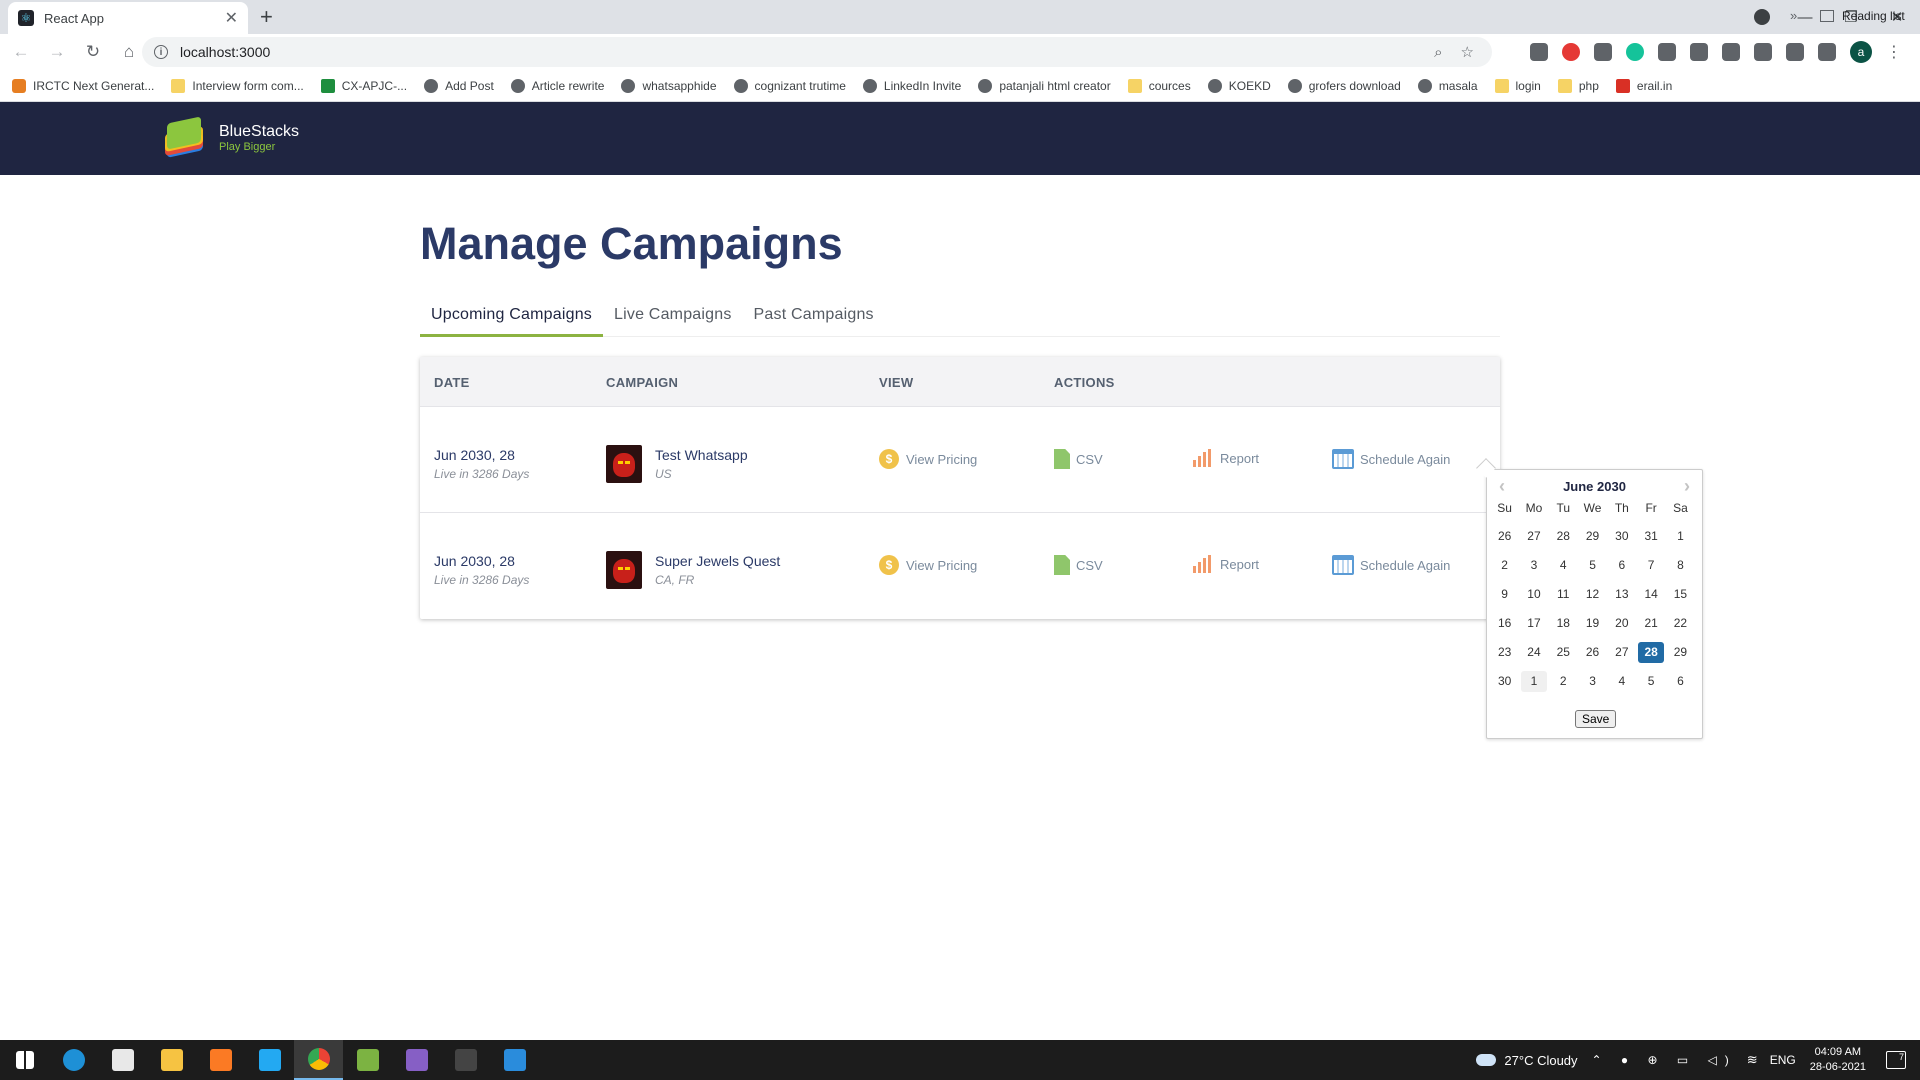  Describe the element at coordinates (1680, 623) in the screenshot. I see `calendar-day: 22` at that location.